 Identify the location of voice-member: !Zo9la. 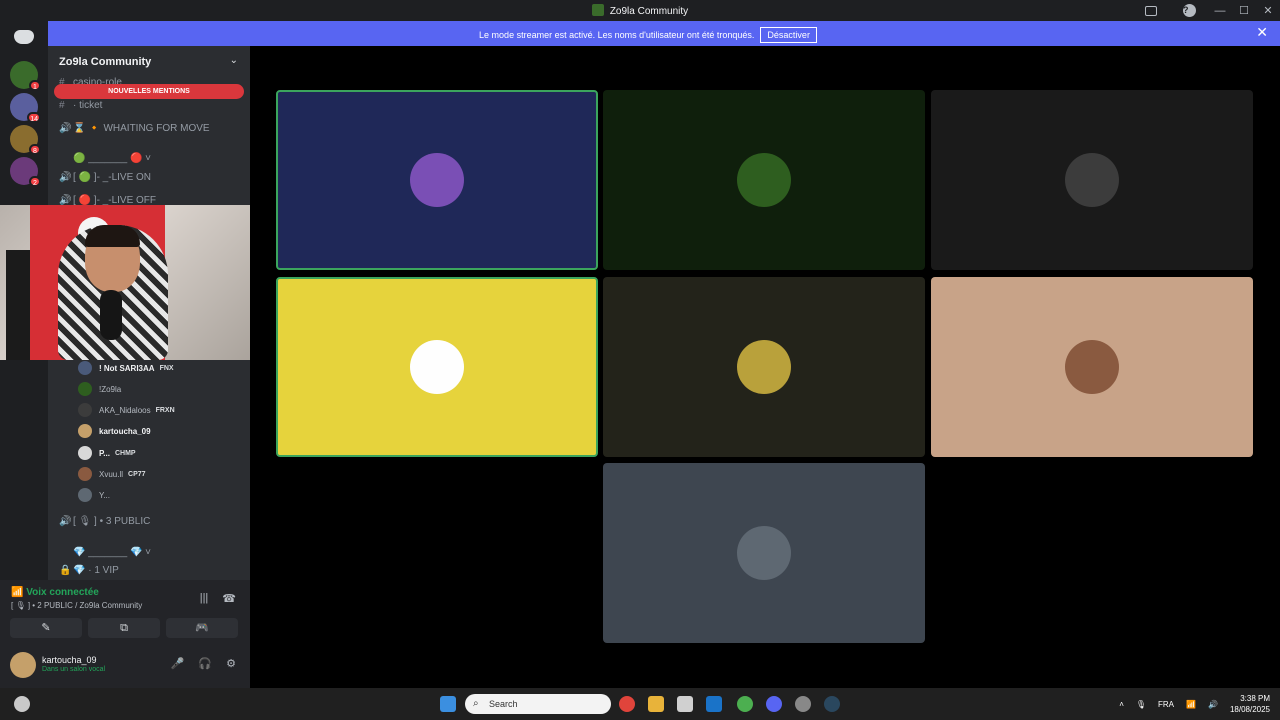
(99, 389).